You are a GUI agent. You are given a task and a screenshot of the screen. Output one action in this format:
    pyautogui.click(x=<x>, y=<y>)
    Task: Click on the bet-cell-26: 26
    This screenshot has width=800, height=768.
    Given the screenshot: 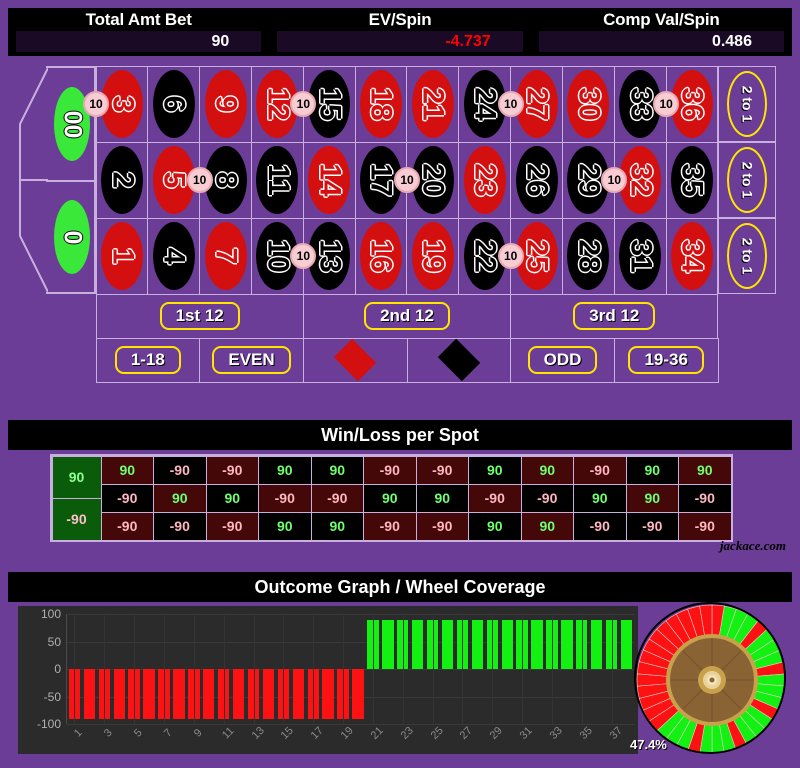 What is the action you would take?
    pyautogui.click(x=536, y=180)
    